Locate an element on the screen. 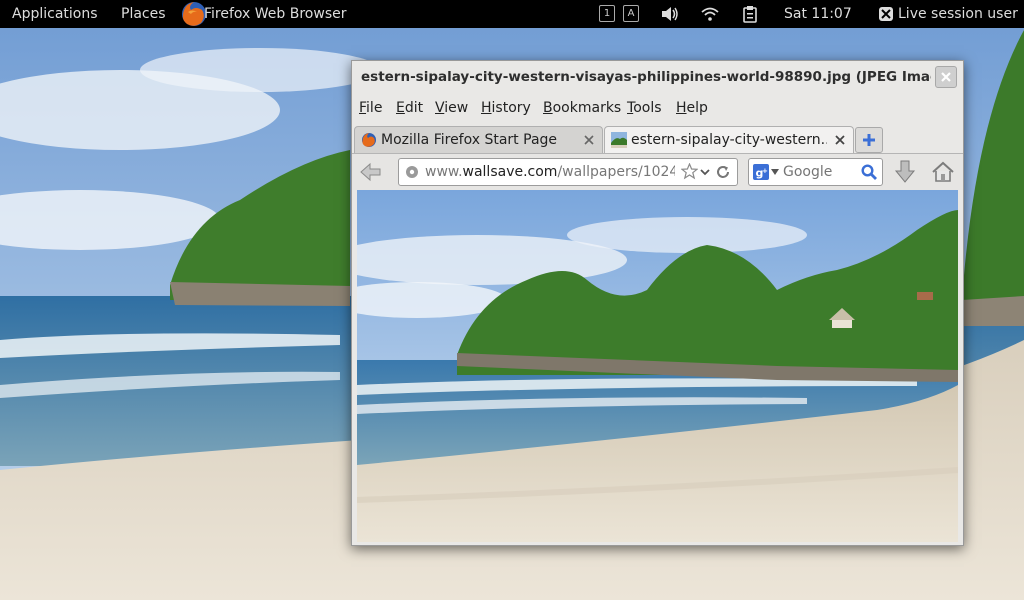  url-text: www.wallsave.com/wallpapers/1024x is located at coordinates (550, 172).